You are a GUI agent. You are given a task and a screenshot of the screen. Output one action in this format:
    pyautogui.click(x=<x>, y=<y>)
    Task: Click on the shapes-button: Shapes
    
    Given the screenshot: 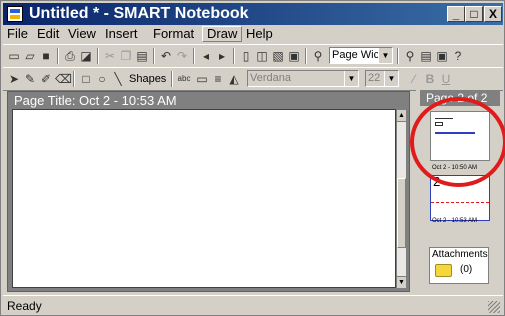 What is the action you would take?
    pyautogui.click(x=147, y=79)
    